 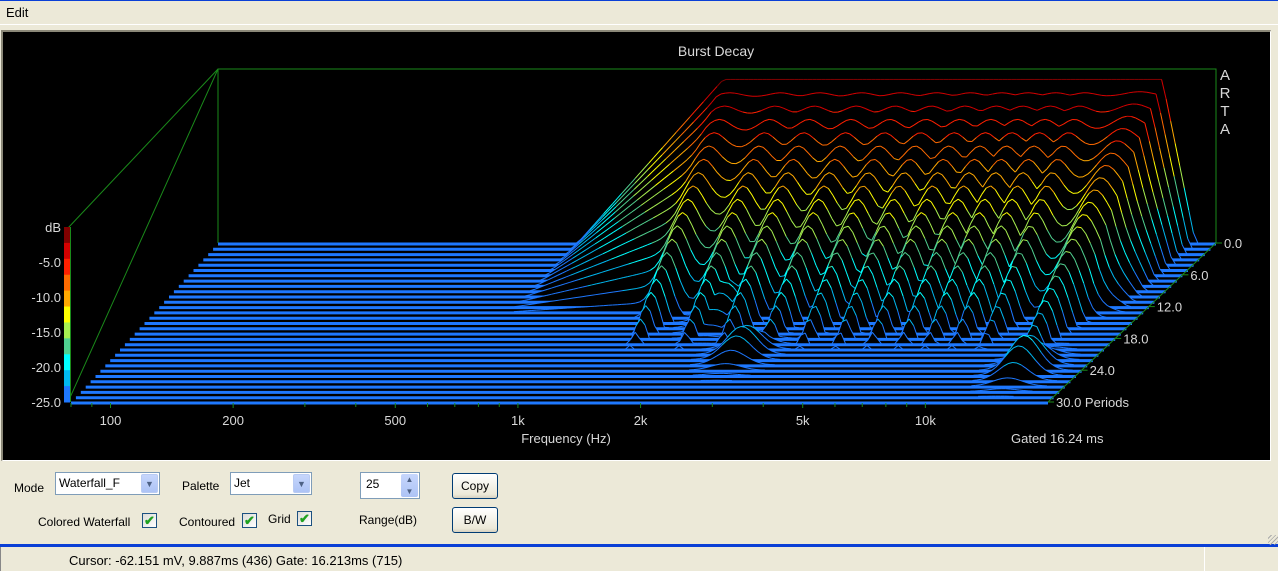 I want to click on grid-label: Grid, so click(x=279, y=519).